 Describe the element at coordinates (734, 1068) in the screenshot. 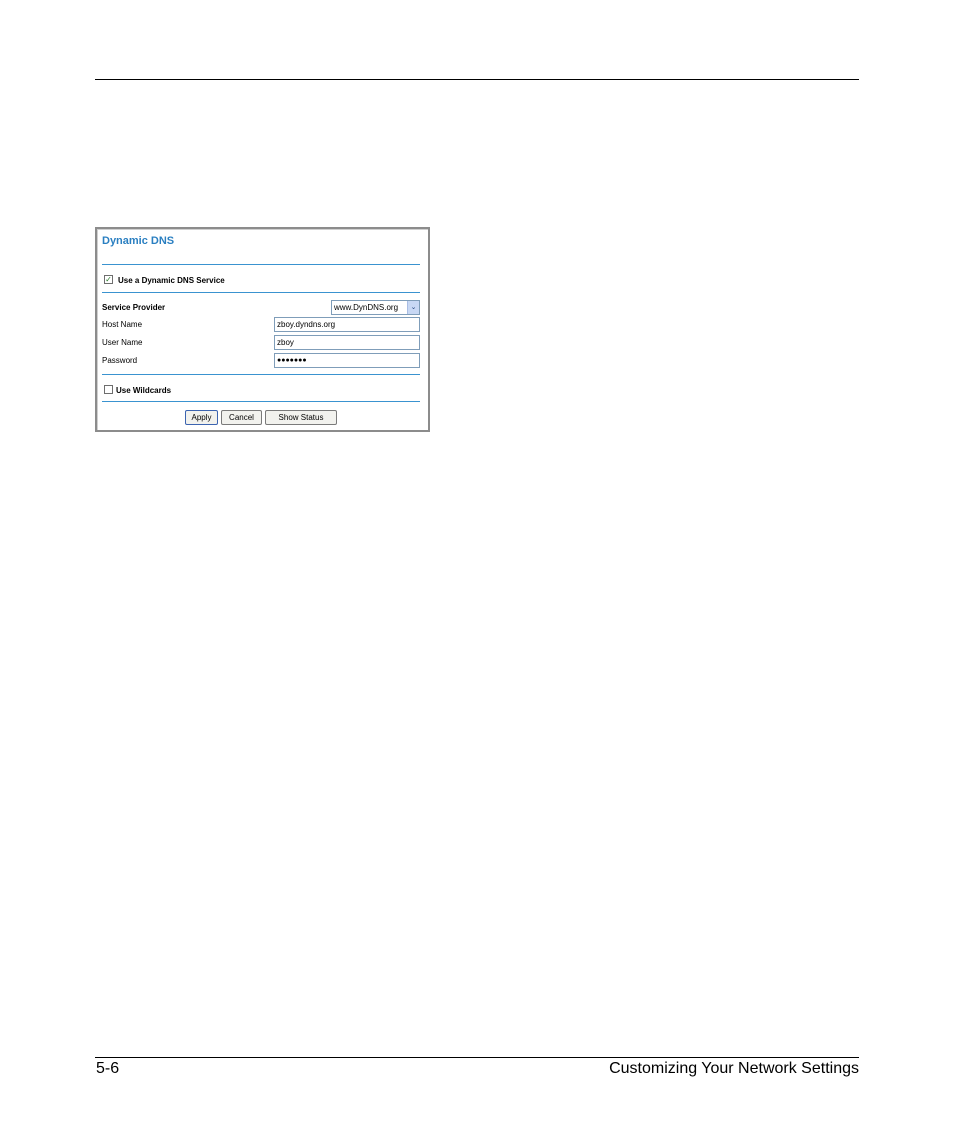

I see `section-title: Customizing Your Network Settings` at that location.